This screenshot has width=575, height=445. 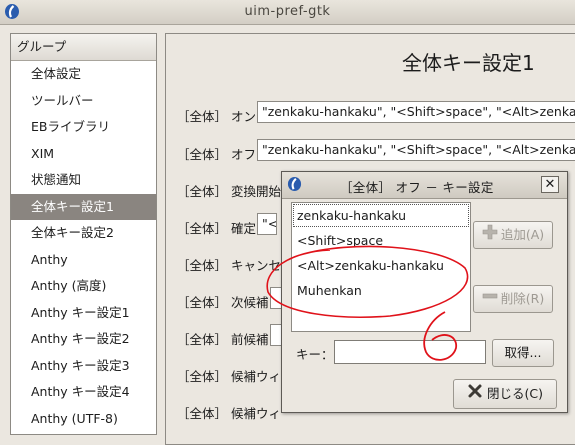 I want to click on row-label-commit: ［全体］ 確定, so click(x=216, y=228).